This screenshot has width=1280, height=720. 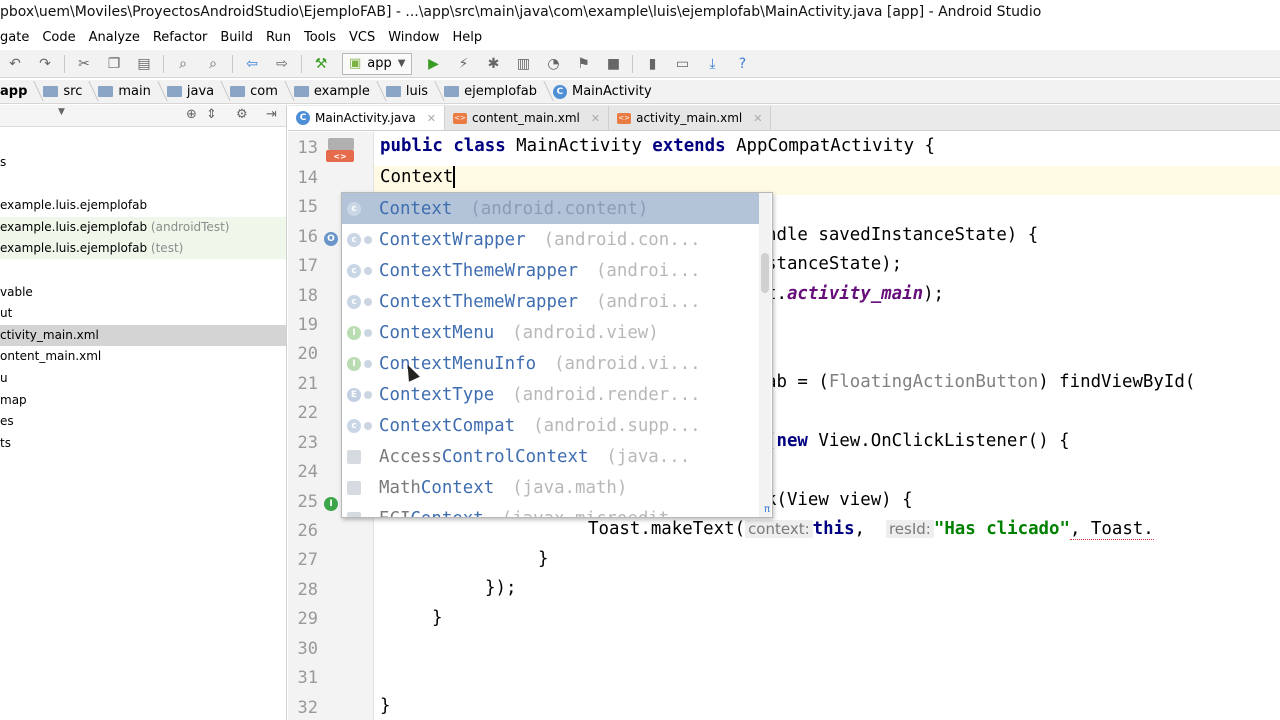 What do you see at coordinates (366, 118) in the screenshot?
I see `tab-mainactivity: C MainActivity.java ✕` at bounding box center [366, 118].